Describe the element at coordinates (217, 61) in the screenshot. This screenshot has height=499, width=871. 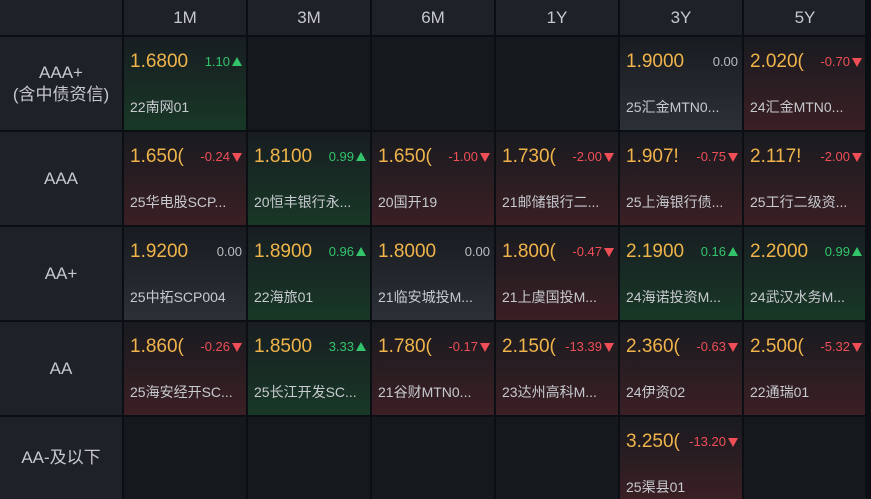
I see `change-text: 1.10` at that location.